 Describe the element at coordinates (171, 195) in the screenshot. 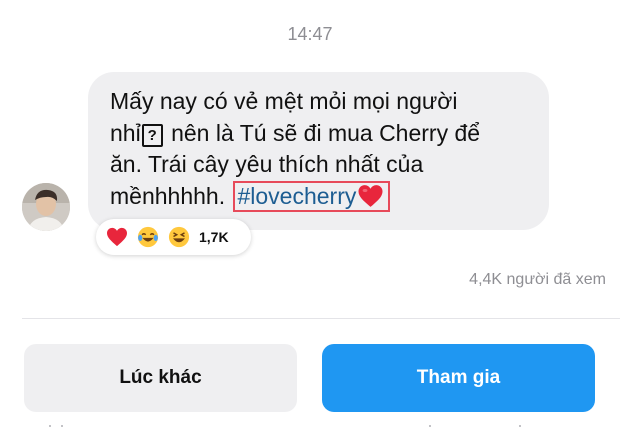

I see `message-text: mềnhhhhh.` at that location.